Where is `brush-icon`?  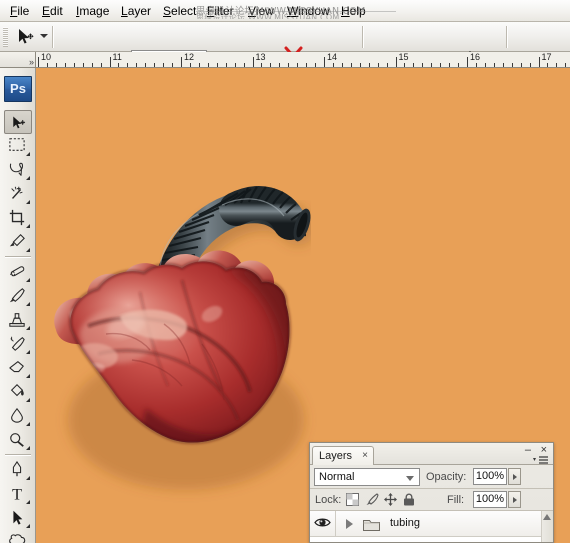 brush-icon is located at coordinates (372, 499).